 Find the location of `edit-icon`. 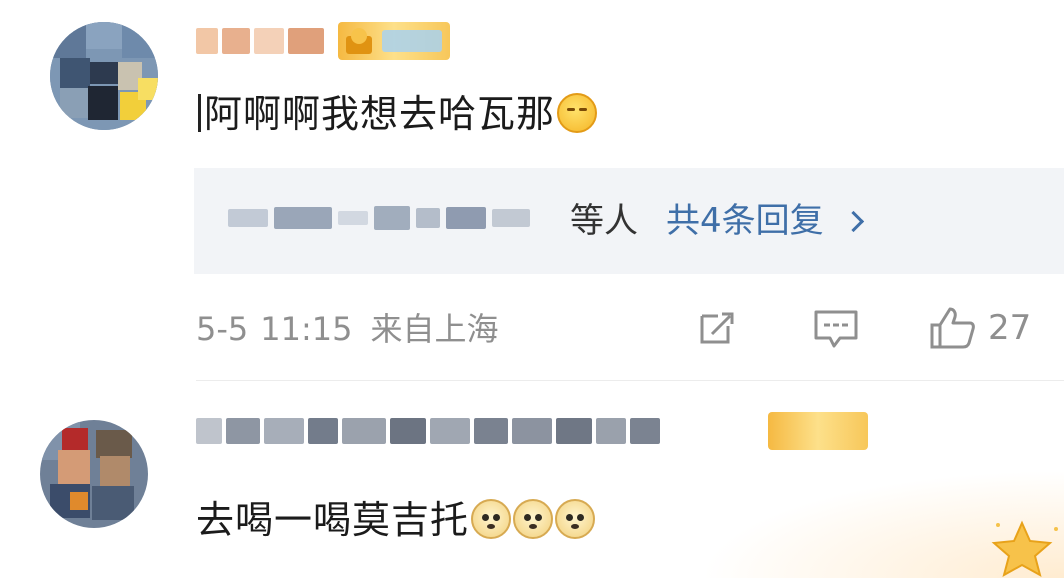

edit-icon is located at coordinates (717, 328).